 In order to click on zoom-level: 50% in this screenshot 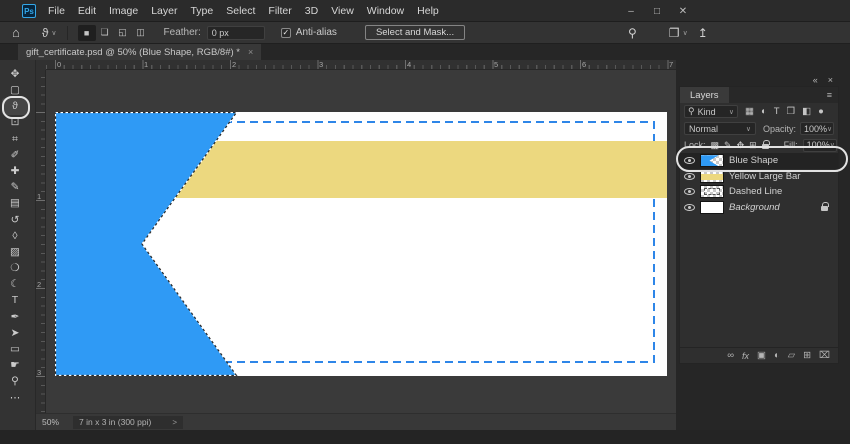, I will do `click(50, 422)`.